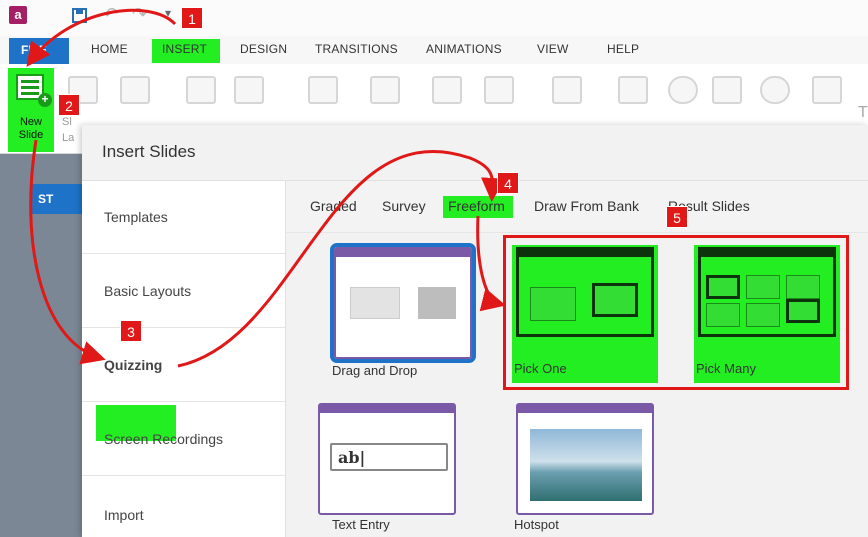 The image size is (868, 537). I want to click on record-icon, so click(249, 90).